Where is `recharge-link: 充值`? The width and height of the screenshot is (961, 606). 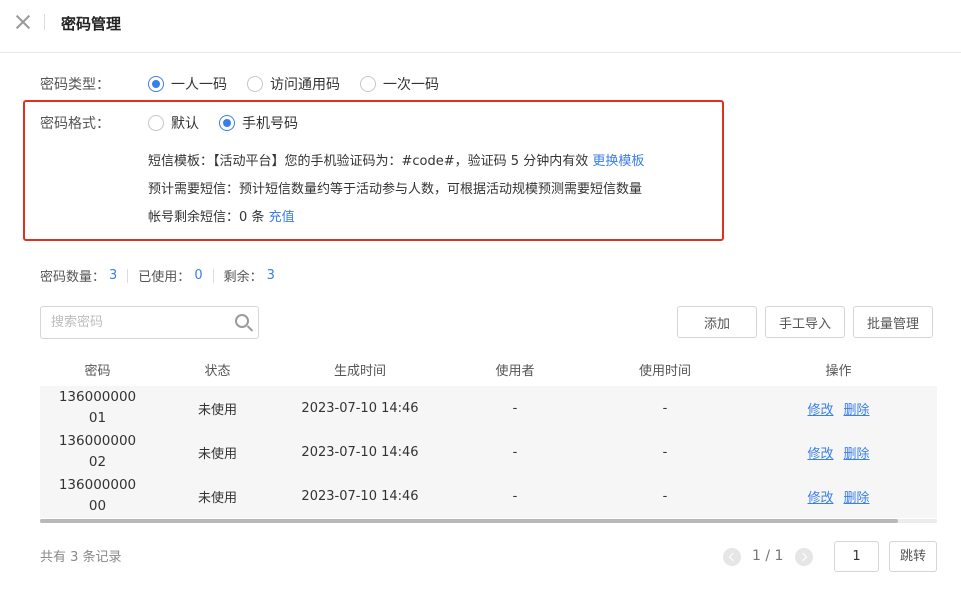
recharge-link: 充值 is located at coordinates (282, 217).